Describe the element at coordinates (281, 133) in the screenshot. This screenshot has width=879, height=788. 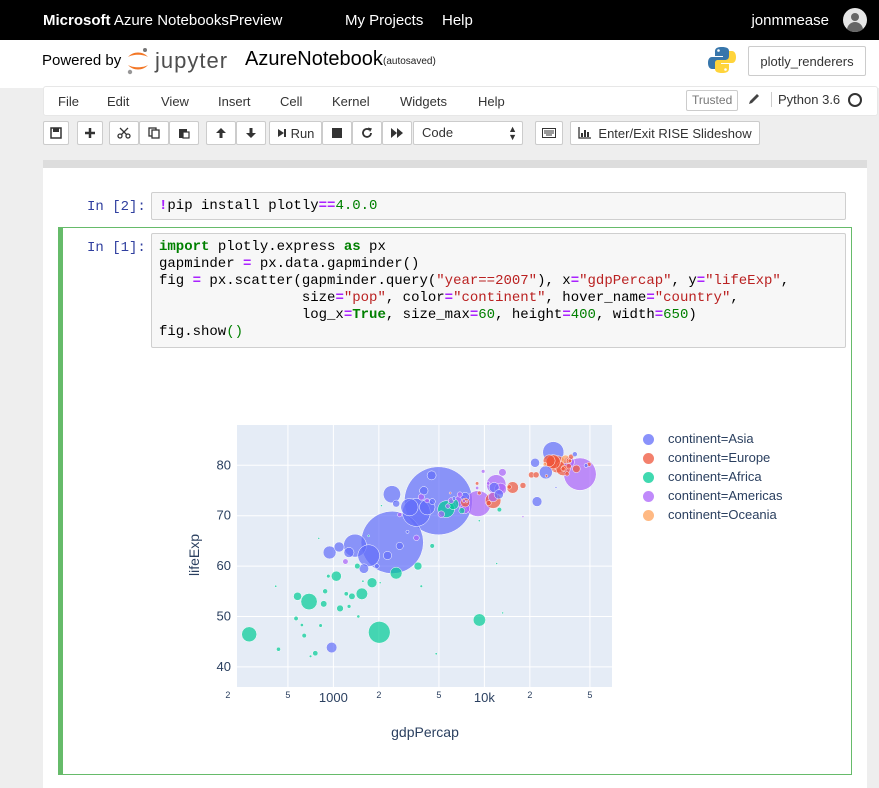
I see `step-forward-icon` at that location.